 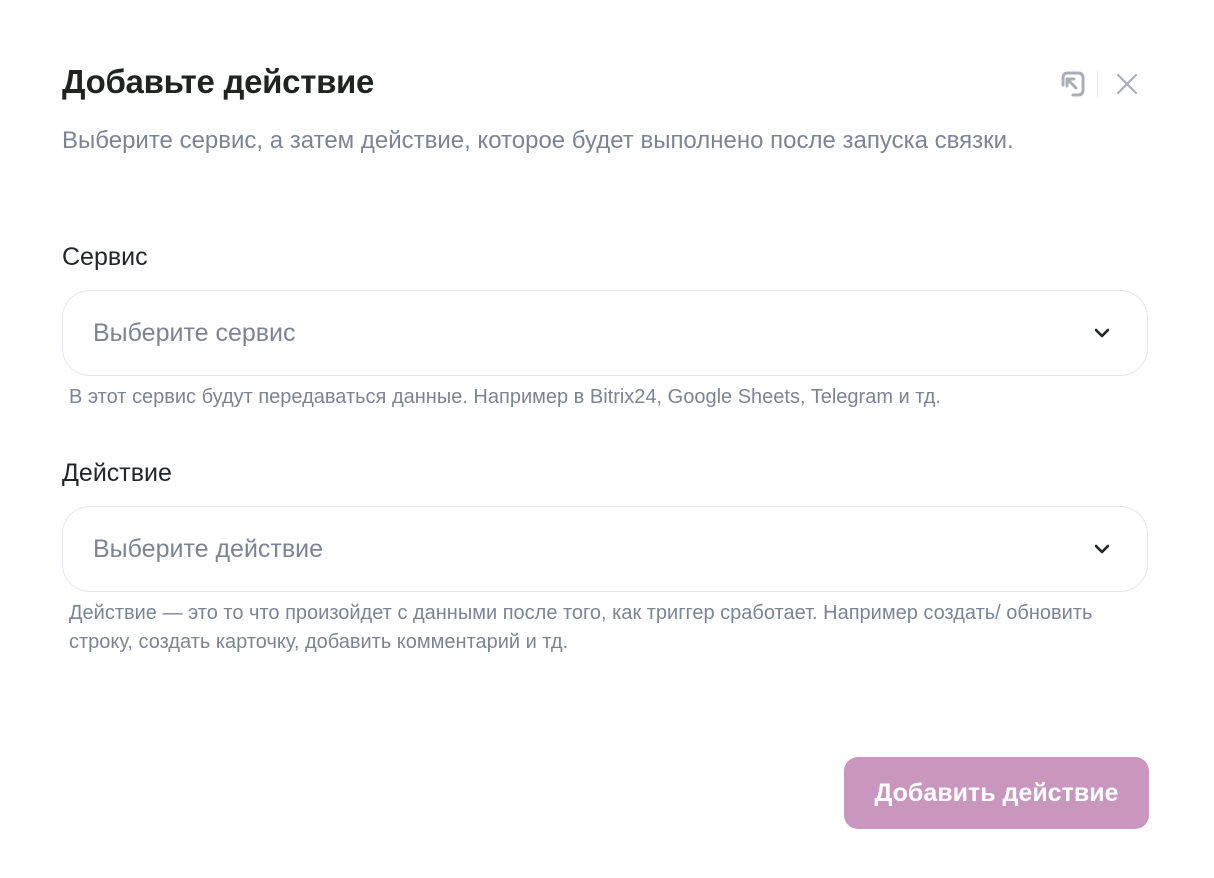 What do you see at coordinates (194, 332) in the screenshot?
I see `service-select-placeholder: Выберите сервис` at bounding box center [194, 332].